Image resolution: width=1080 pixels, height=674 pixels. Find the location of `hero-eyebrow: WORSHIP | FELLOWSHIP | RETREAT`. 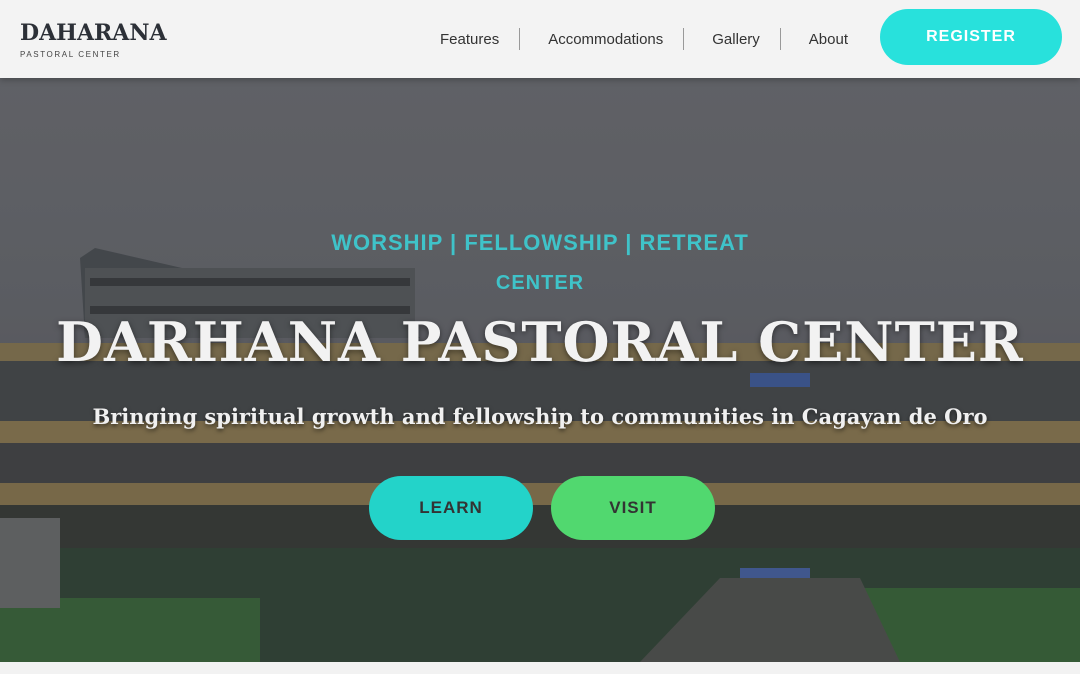

hero-eyebrow: WORSHIP | FELLOWSHIP | RETREAT is located at coordinates (540, 242).